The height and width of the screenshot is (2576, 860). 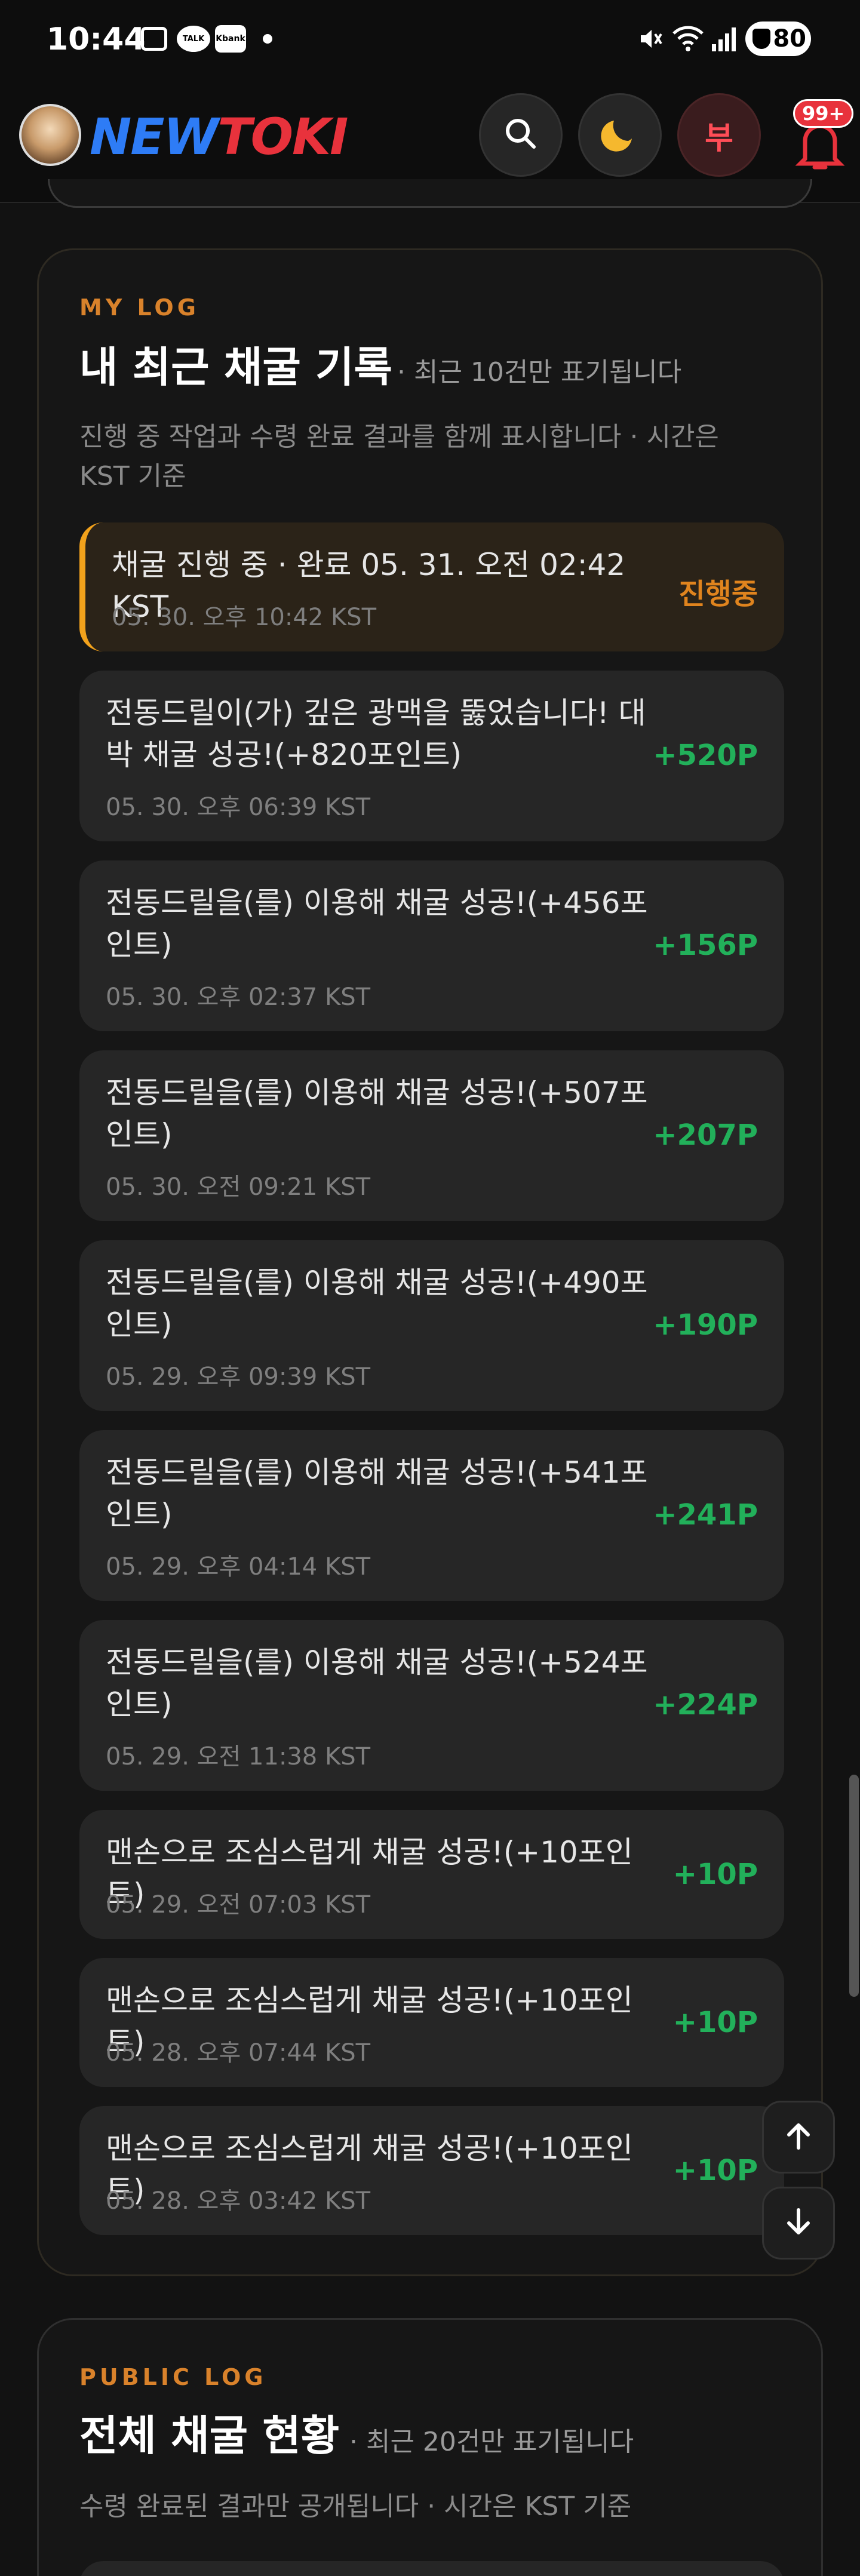 What do you see at coordinates (244, 617) in the screenshot?
I see `log-item-time: 05. 30. 오후 10:42 KST` at bounding box center [244, 617].